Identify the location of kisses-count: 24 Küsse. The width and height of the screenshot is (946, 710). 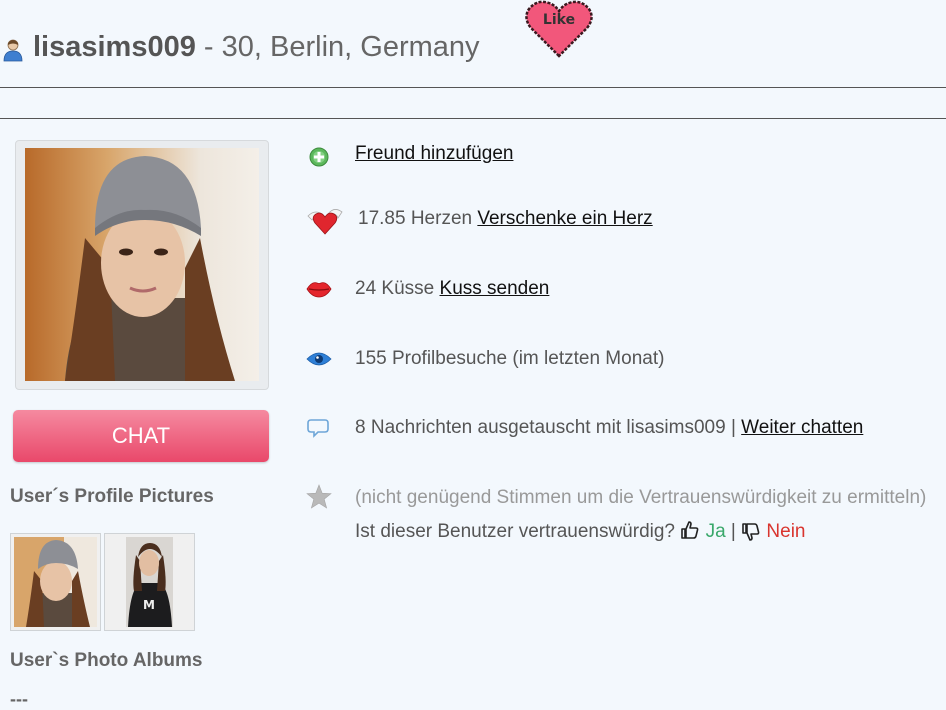
(395, 288).